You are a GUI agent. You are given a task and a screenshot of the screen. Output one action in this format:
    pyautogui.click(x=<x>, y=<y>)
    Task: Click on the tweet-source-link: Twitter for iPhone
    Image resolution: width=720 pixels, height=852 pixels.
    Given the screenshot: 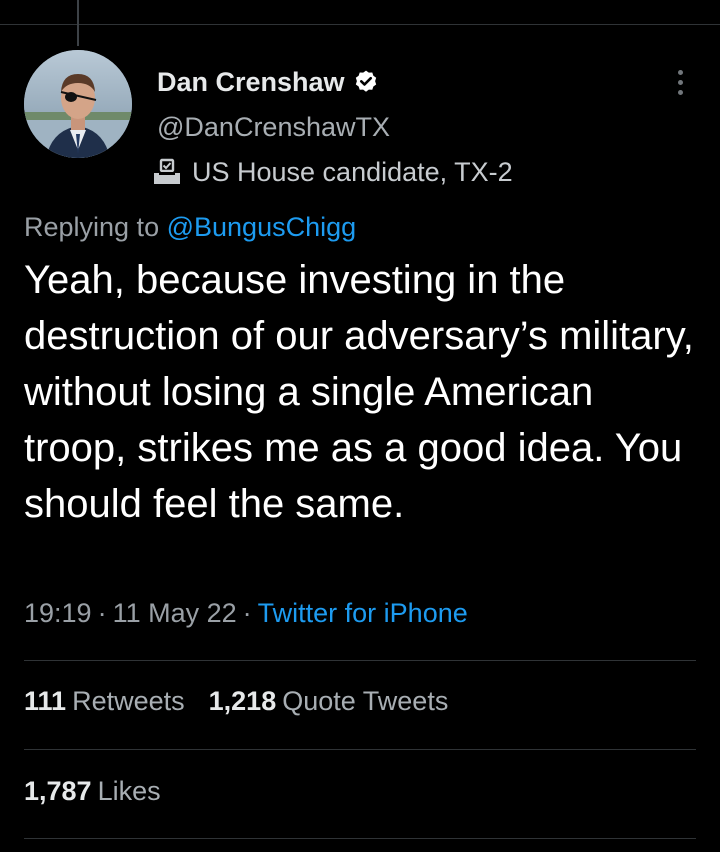 What is the action you would take?
    pyautogui.click(x=363, y=613)
    